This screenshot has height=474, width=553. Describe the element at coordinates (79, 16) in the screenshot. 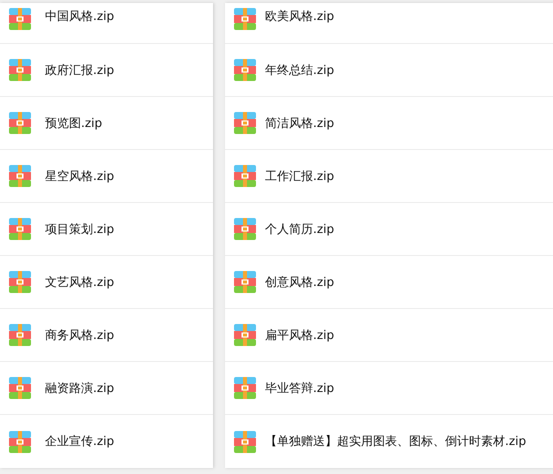

I see `file-name: 中国风格.zip` at that location.